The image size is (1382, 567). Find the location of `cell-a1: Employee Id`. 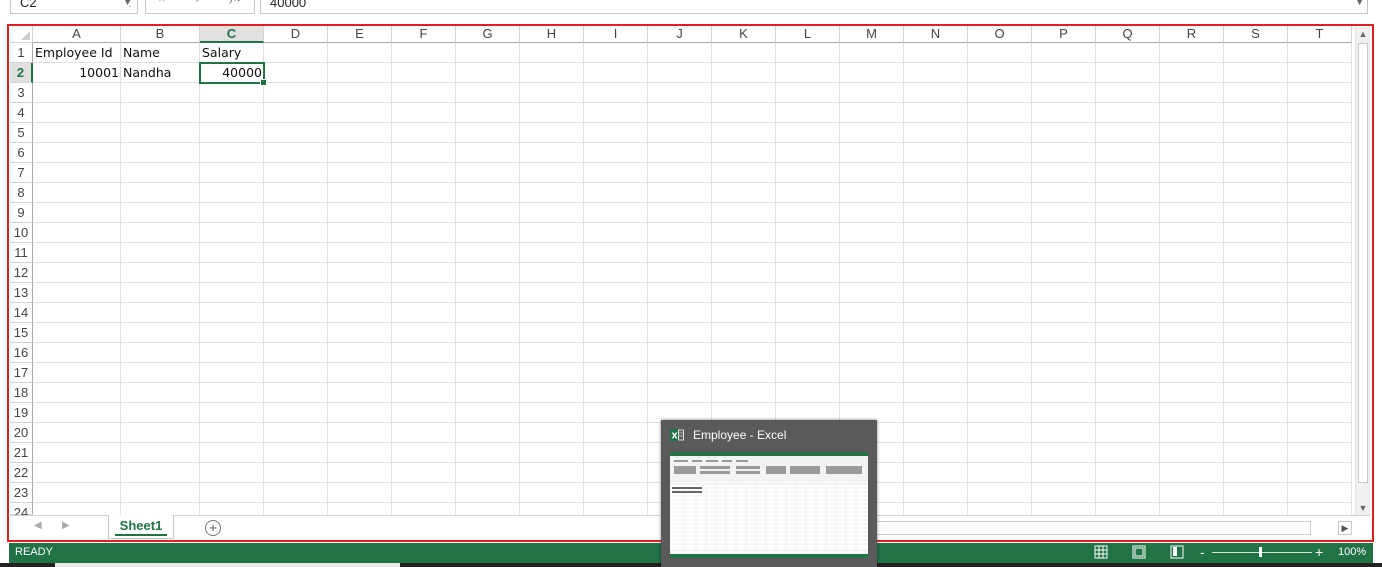

cell-a1: Employee Id is located at coordinates (77, 53).